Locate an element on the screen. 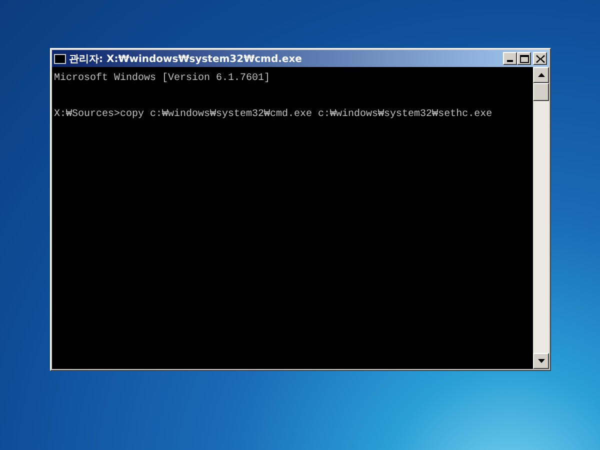  window-title: 관리자: X:₩windows₩system32₩cmd.exe is located at coordinates (186, 59).